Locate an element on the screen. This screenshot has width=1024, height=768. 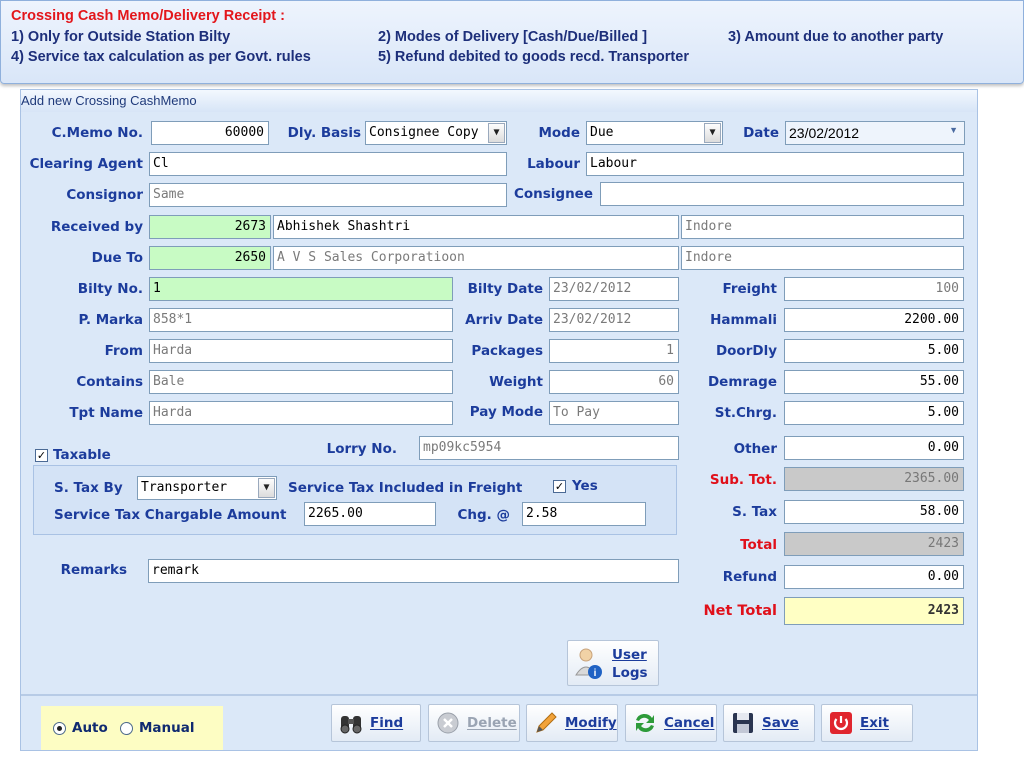
exit-button: Exit is located at coordinates (867, 723).